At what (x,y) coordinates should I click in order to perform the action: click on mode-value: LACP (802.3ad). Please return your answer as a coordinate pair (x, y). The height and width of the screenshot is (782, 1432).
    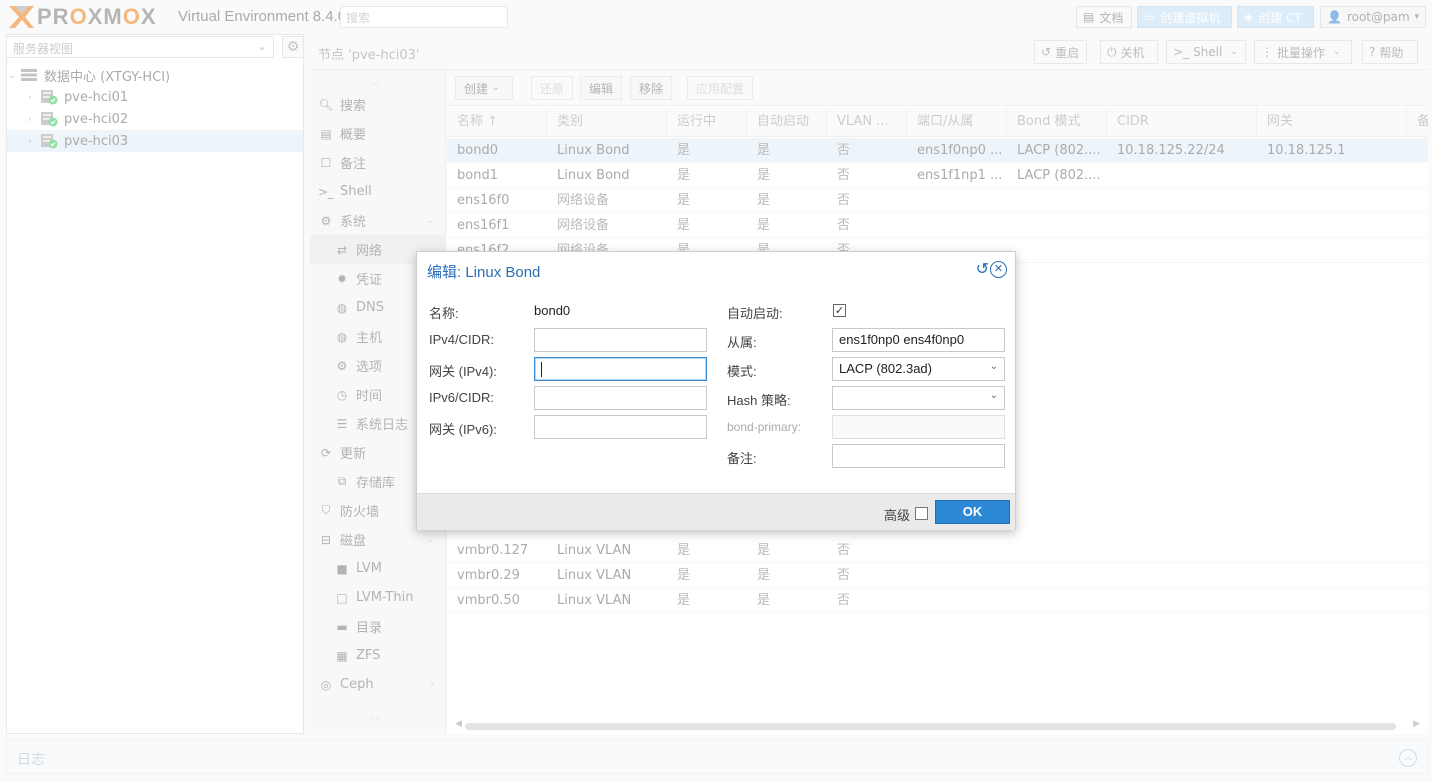
    Looking at the image, I should click on (885, 368).